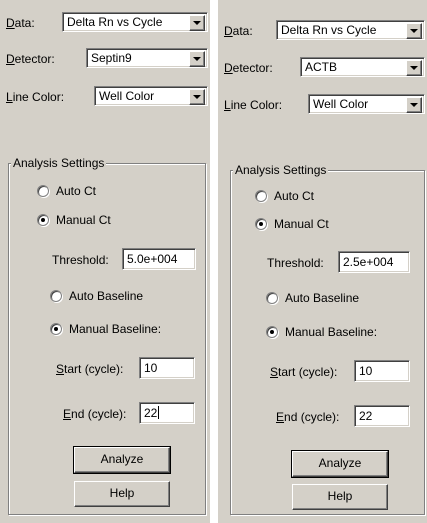 The width and height of the screenshot is (427, 523). What do you see at coordinates (321, 67) in the screenshot?
I see `detector-combobox-value: ACTB` at bounding box center [321, 67].